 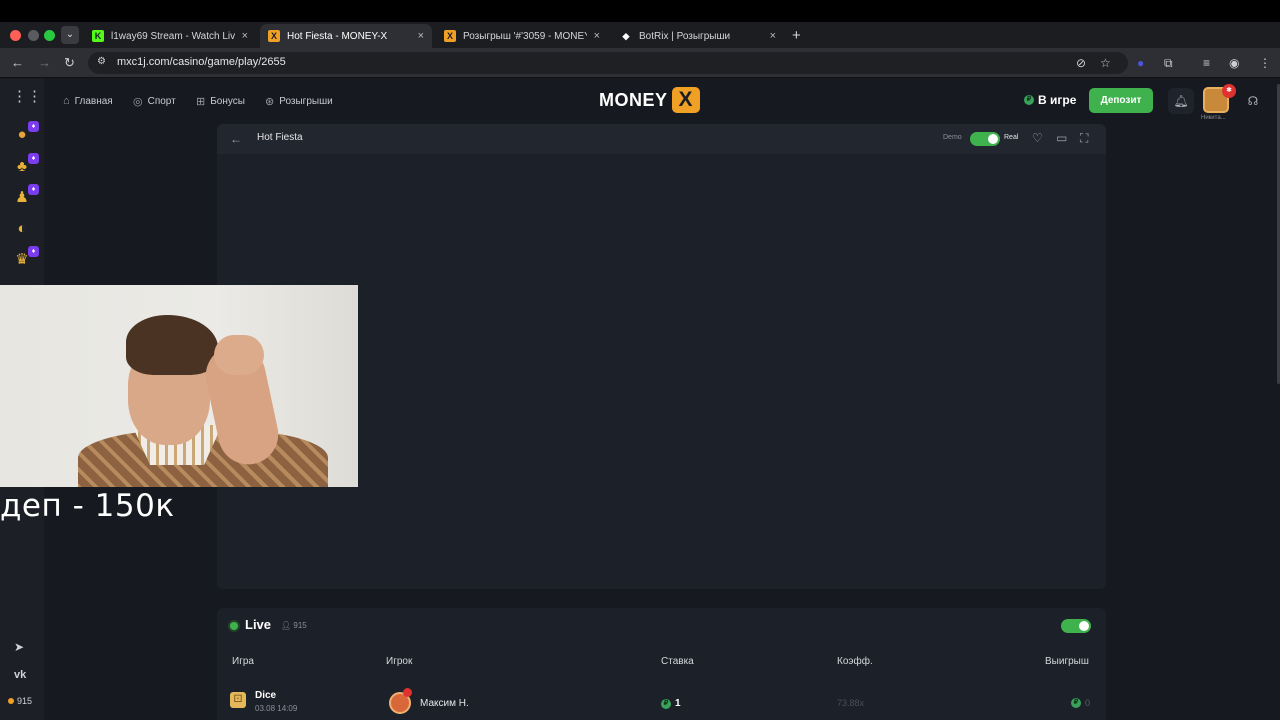 I want to click on row-coef: 73.88x, so click(x=851, y=703).